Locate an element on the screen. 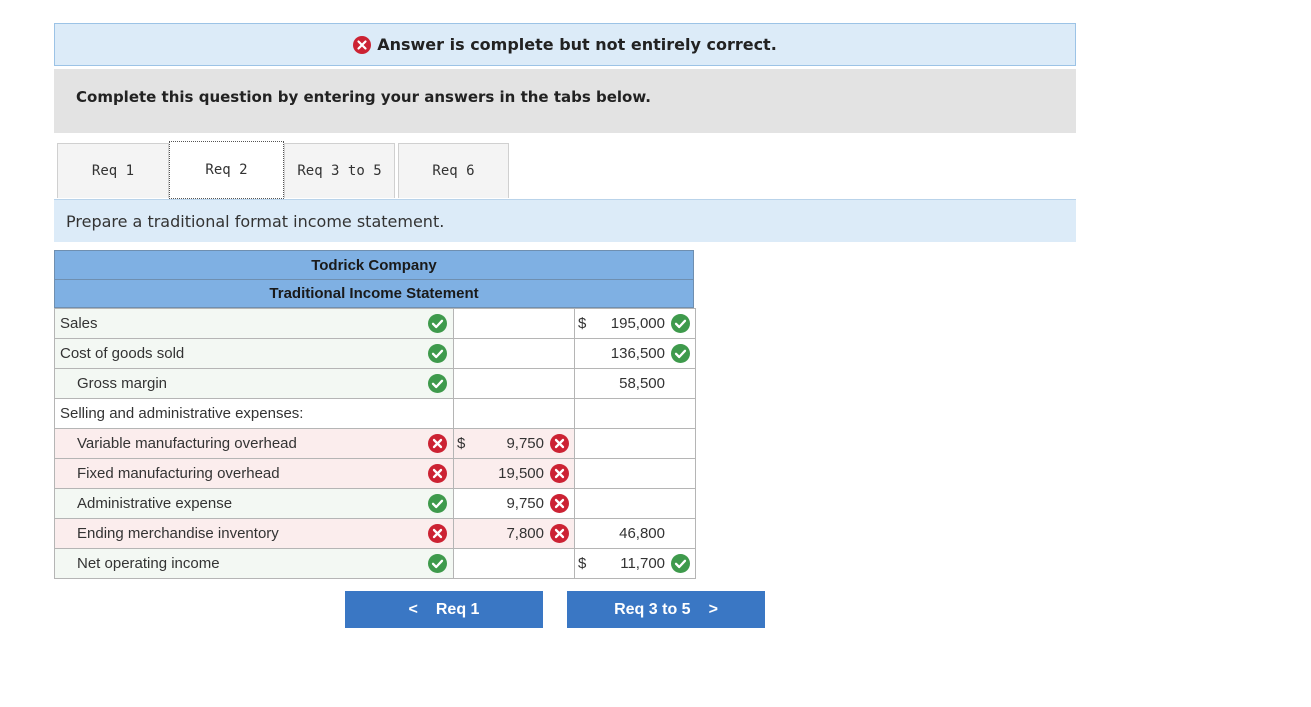  row-label: Cost of goods sold is located at coordinates (122, 353).